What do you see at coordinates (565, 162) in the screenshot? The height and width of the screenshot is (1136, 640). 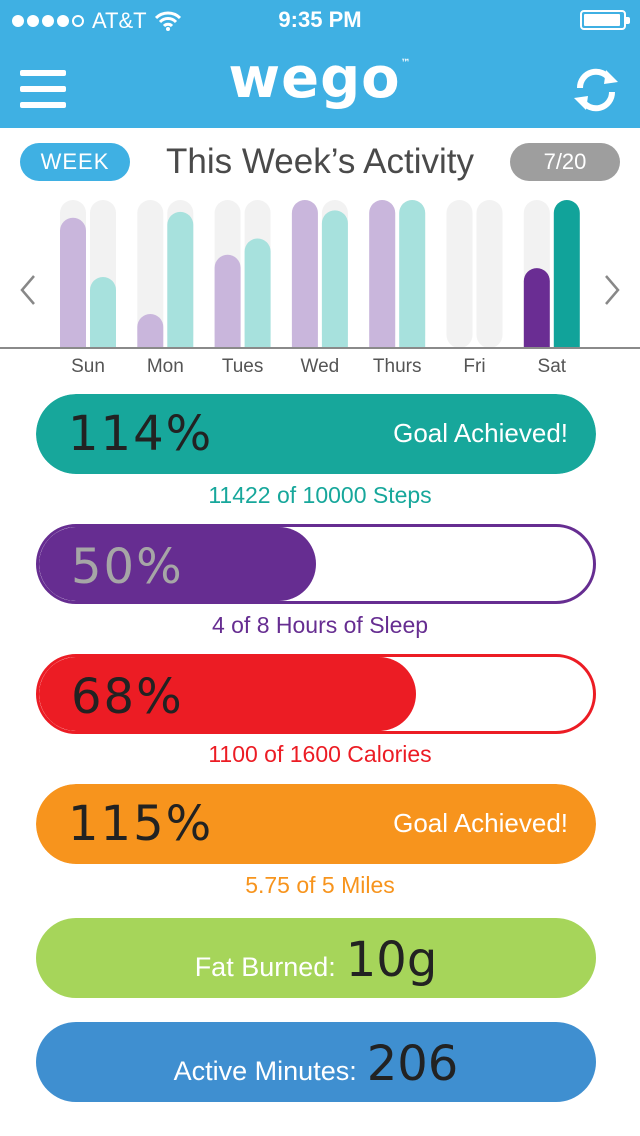 I see `date-badge: 7/20` at bounding box center [565, 162].